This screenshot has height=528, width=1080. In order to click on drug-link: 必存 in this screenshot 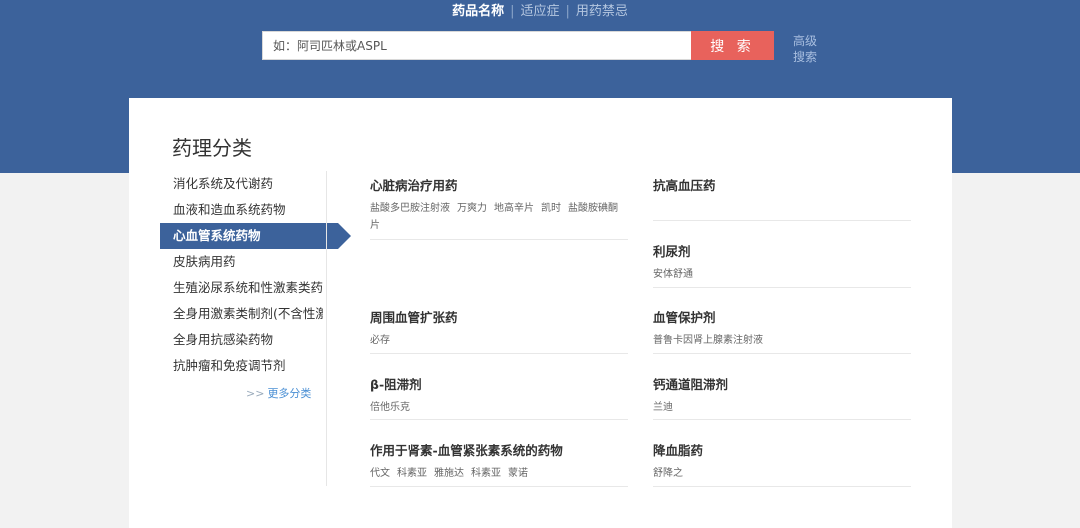, I will do `click(380, 340)`.